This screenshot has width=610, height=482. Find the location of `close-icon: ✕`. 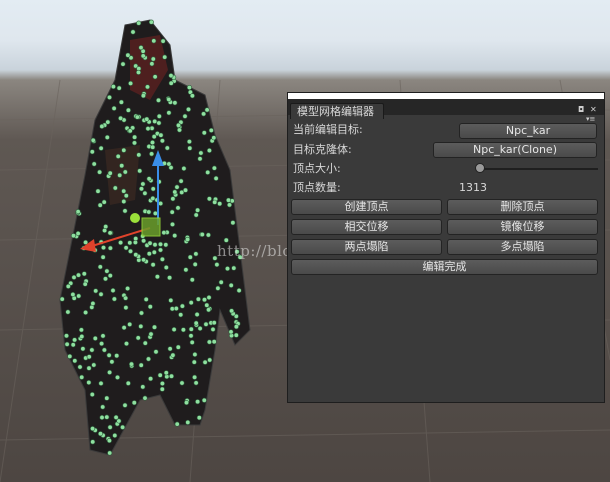

close-icon: ✕ is located at coordinates (593, 110).